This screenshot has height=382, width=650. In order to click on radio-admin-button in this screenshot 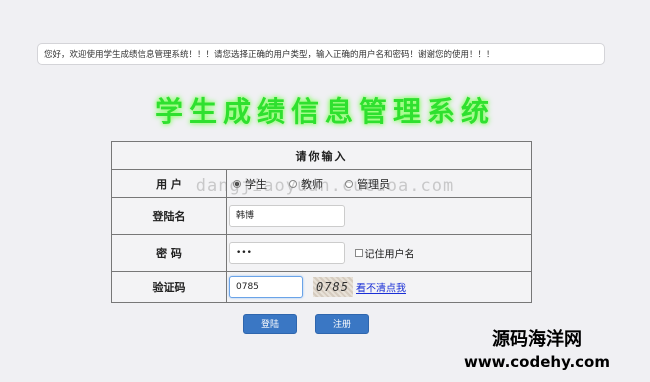, I will do `click(349, 183)`.